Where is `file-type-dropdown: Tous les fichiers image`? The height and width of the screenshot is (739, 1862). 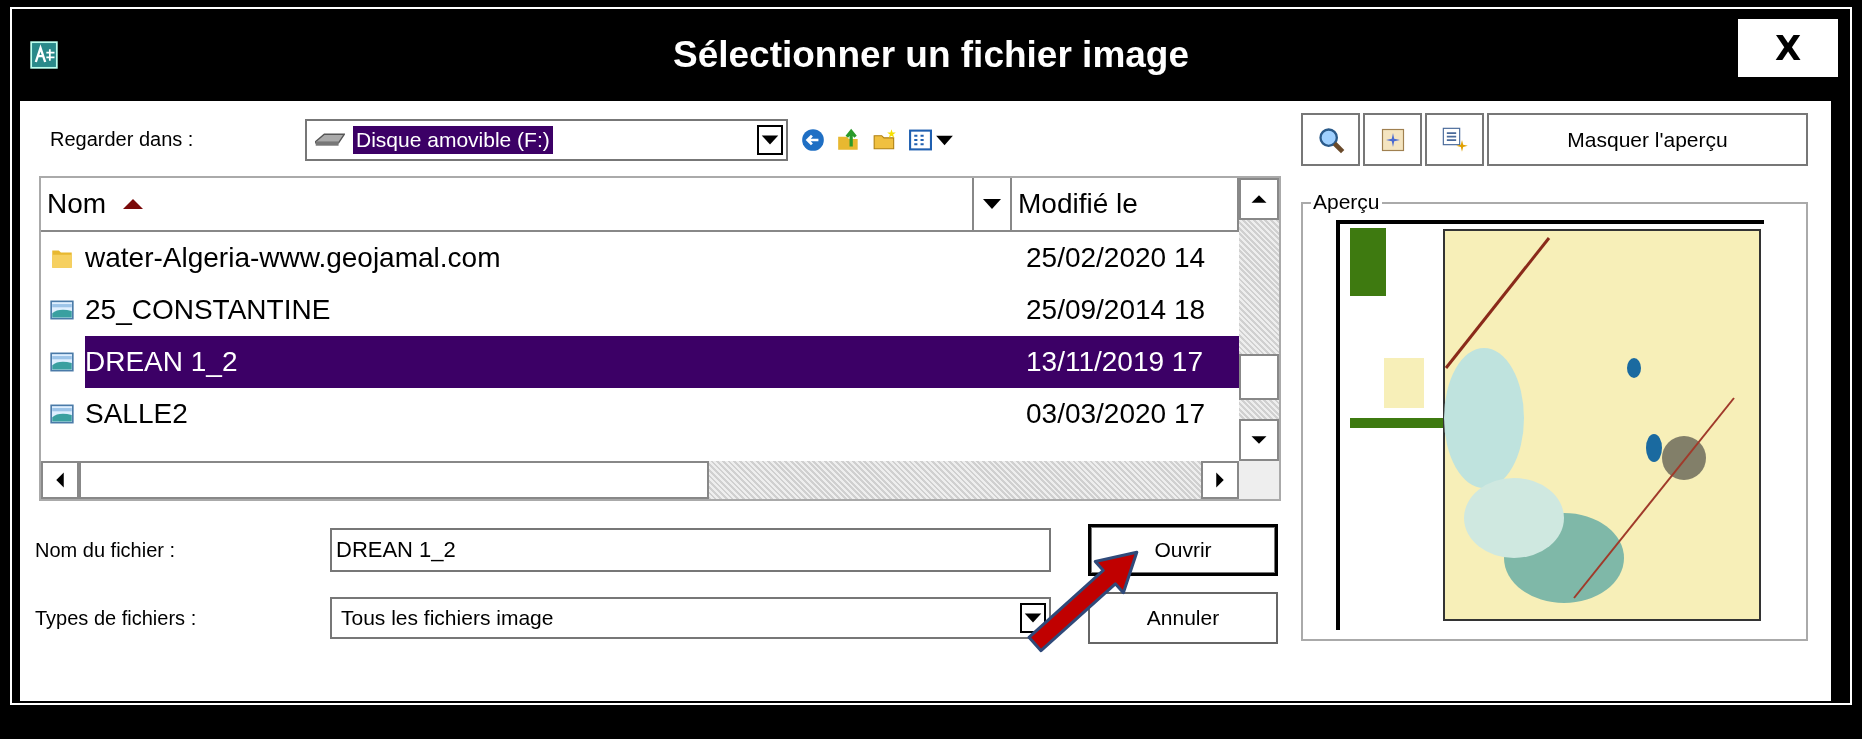 file-type-dropdown: Tous les fichiers image is located at coordinates (690, 618).